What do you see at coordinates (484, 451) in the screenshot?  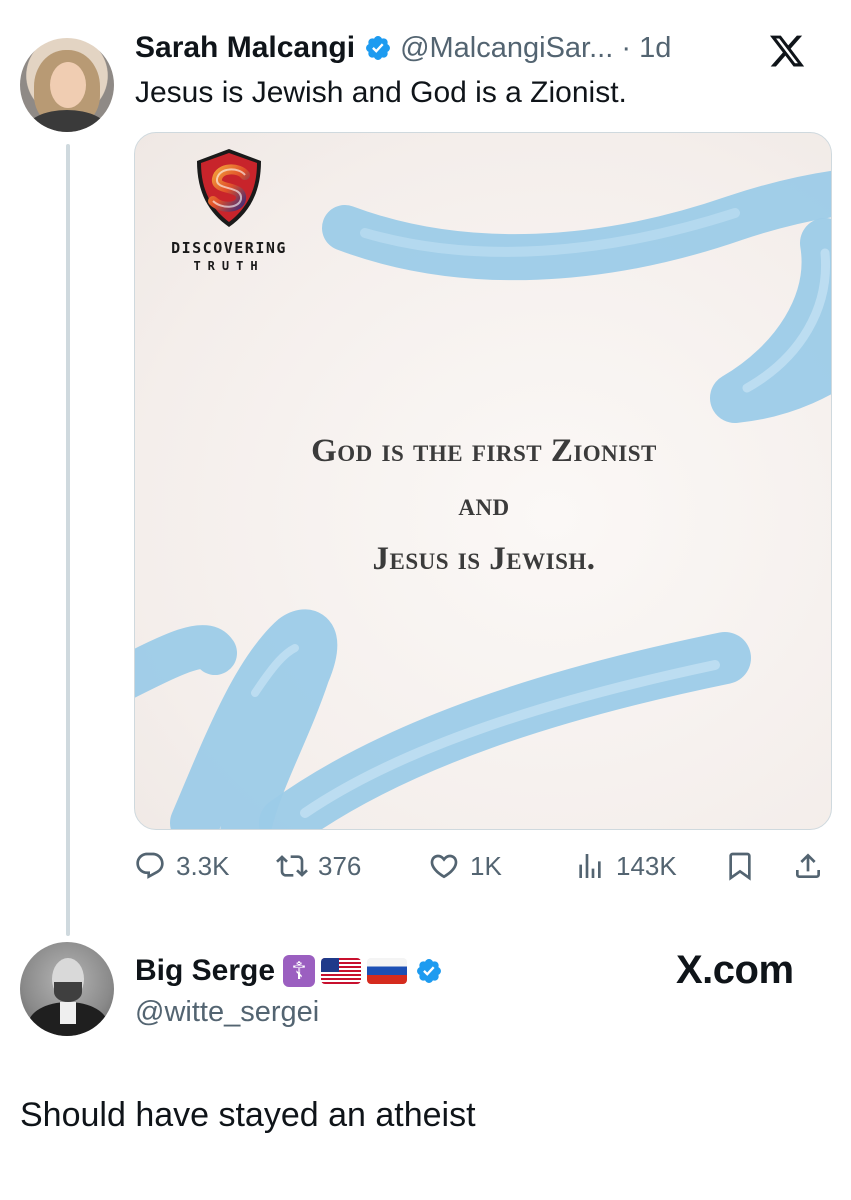 I see `image-quote-line1: God is the first Zionist` at bounding box center [484, 451].